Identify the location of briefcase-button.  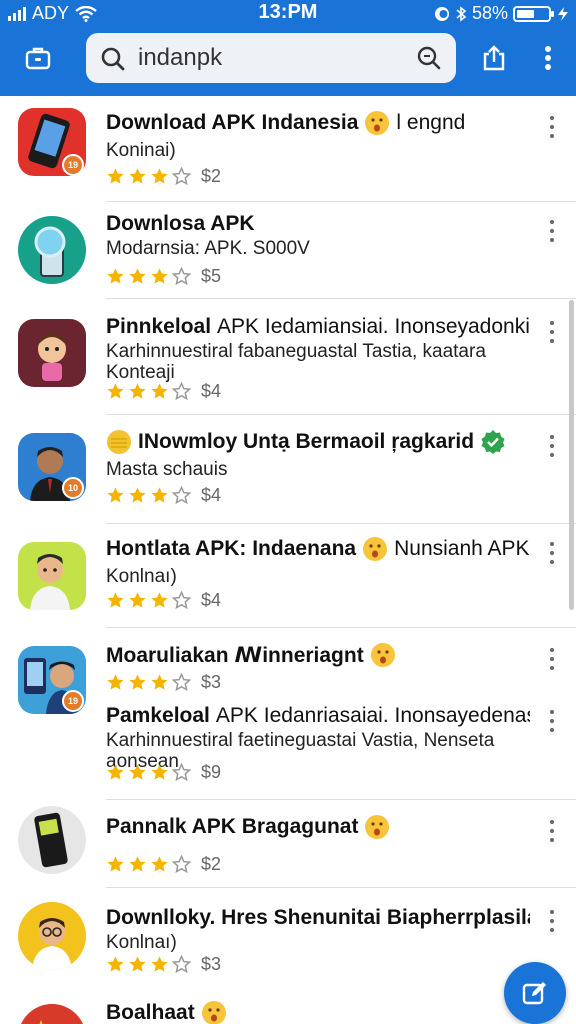
(38, 58).